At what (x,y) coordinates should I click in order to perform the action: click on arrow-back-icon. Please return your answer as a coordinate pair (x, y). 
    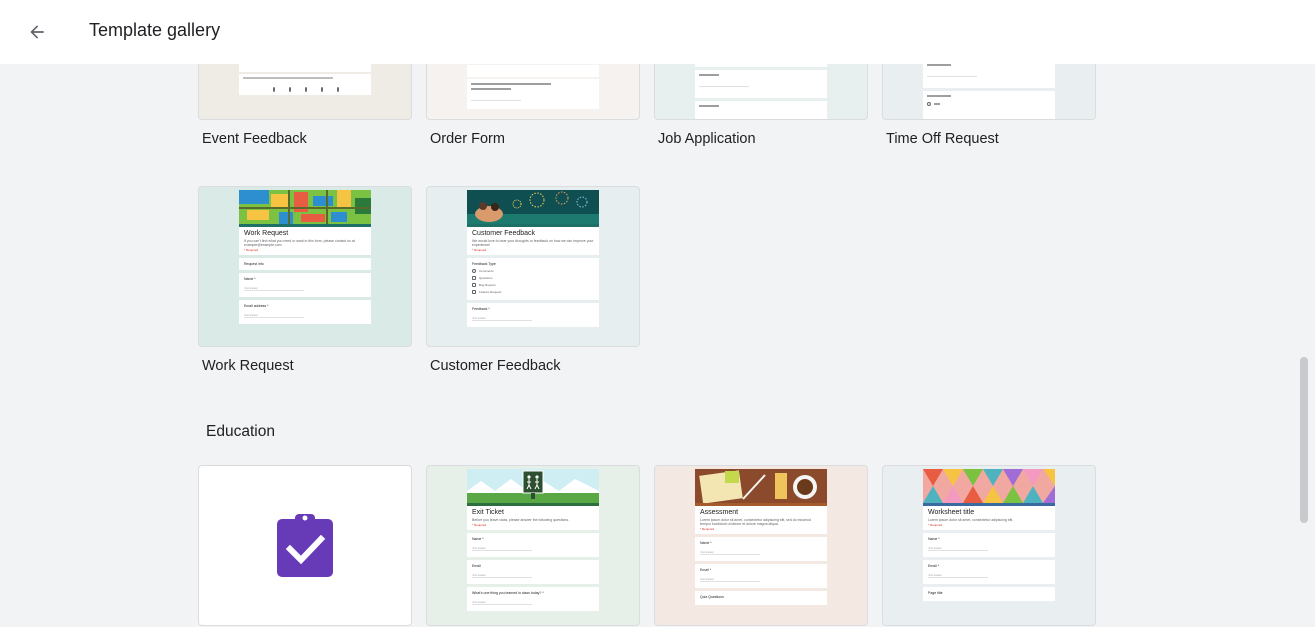
    Looking at the image, I should click on (37, 32).